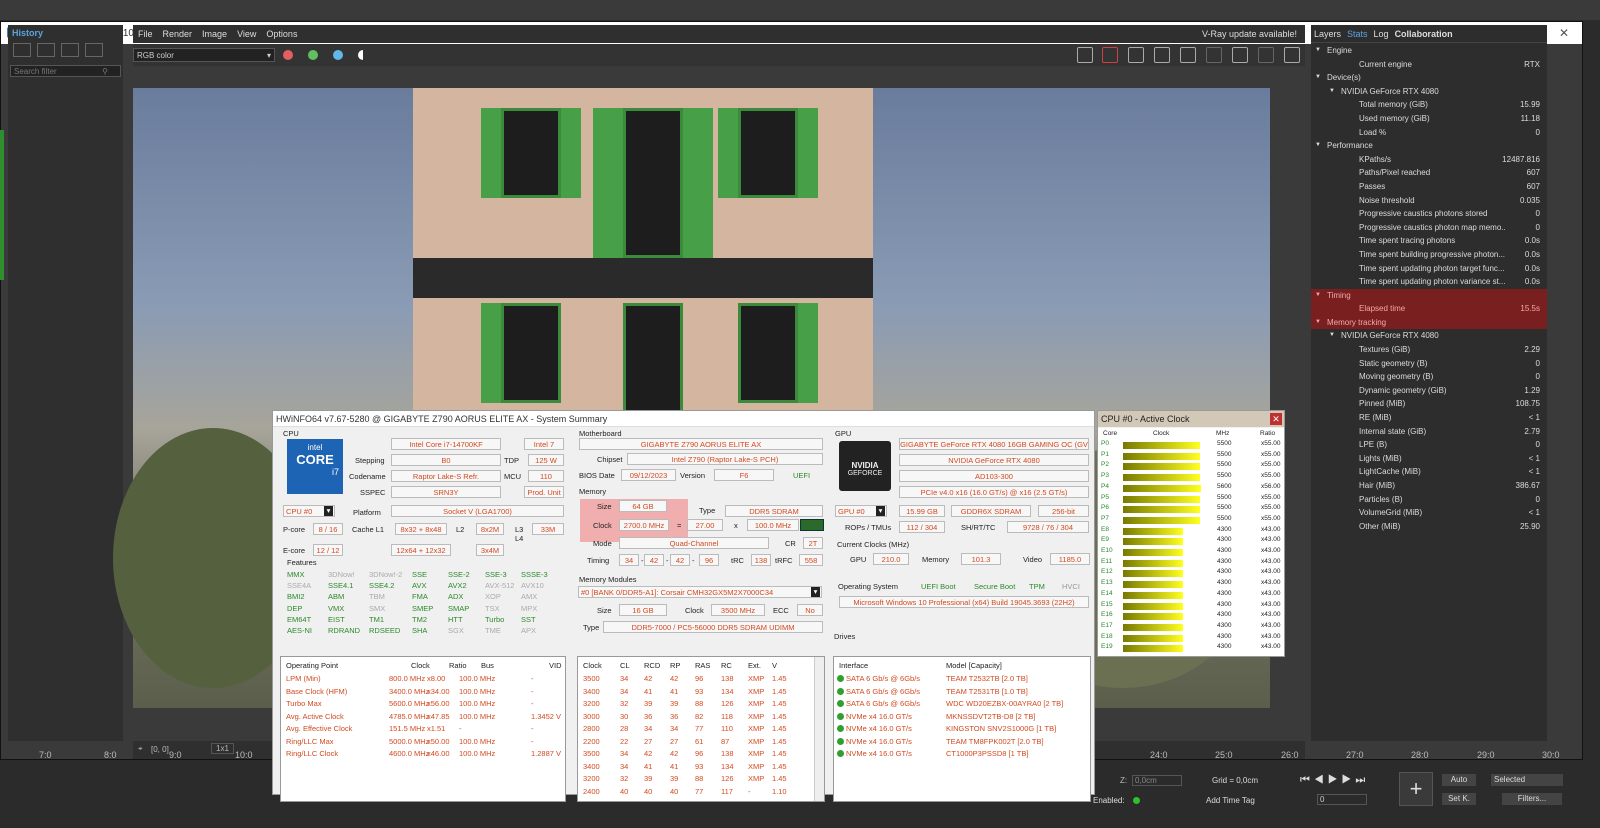 The height and width of the screenshot is (828, 1600). I want to click on stats-row: Moving geometry (B) 0, so click(1429, 377).